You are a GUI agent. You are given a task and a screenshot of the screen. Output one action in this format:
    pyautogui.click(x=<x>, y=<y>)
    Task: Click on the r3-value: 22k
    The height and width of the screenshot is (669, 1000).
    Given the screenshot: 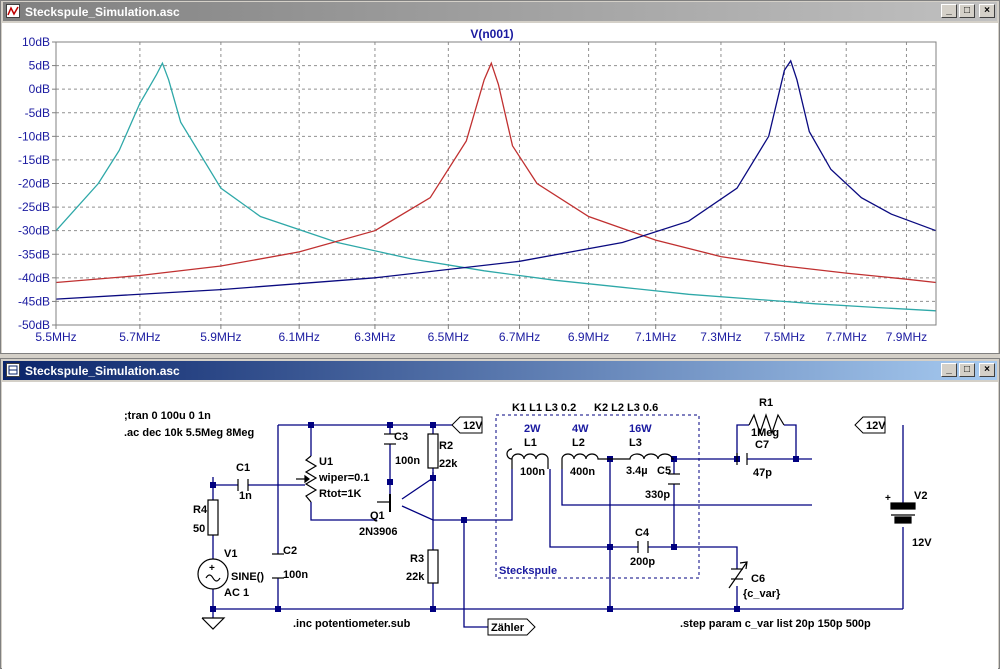 What is the action you would take?
    pyautogui.click(x=415, y=577)
    